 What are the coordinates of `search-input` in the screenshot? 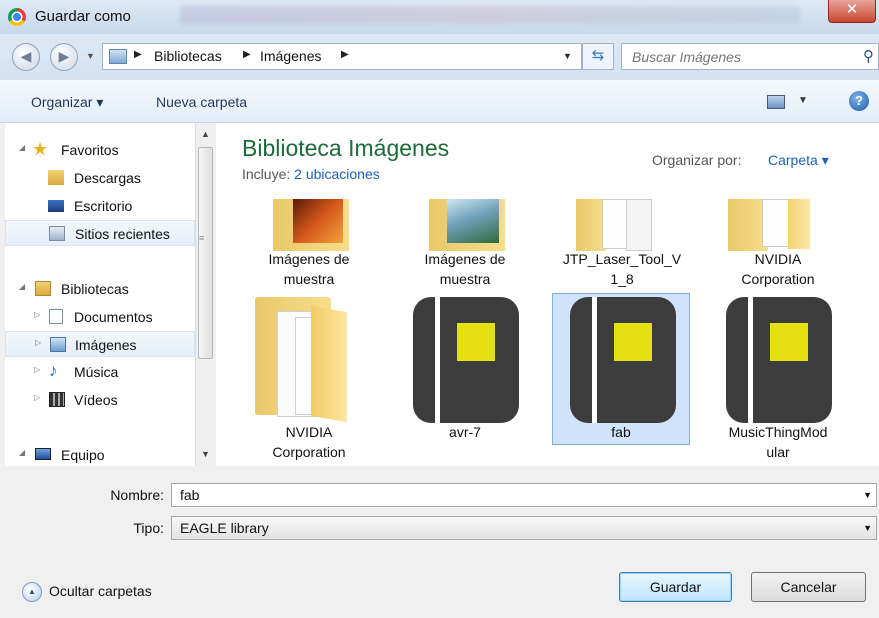 It's located at (742, 57).